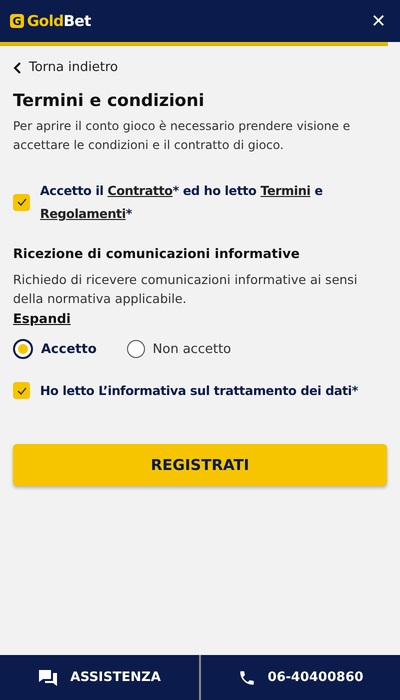 The height and width of the screenshot is (700, 400). I want to click on logo-text: GoldBet, so click(59, 21).